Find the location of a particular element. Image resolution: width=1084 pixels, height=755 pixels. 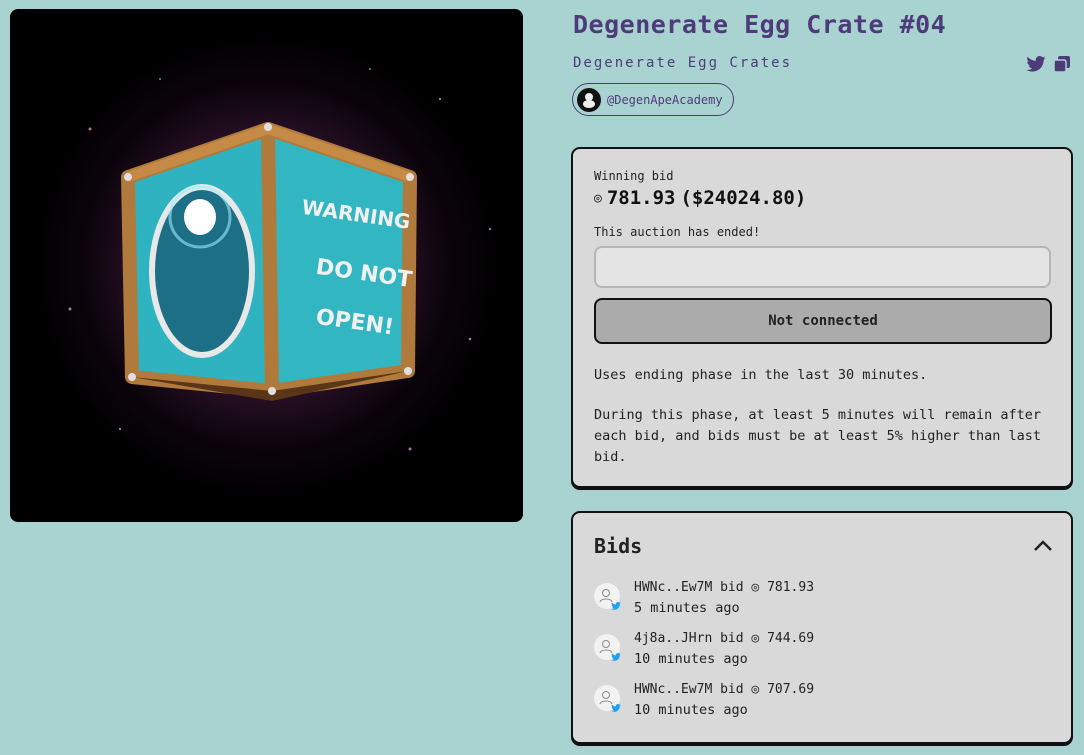

bidder-address: 4j8a..JHrn is located at coordinates (673, 638).